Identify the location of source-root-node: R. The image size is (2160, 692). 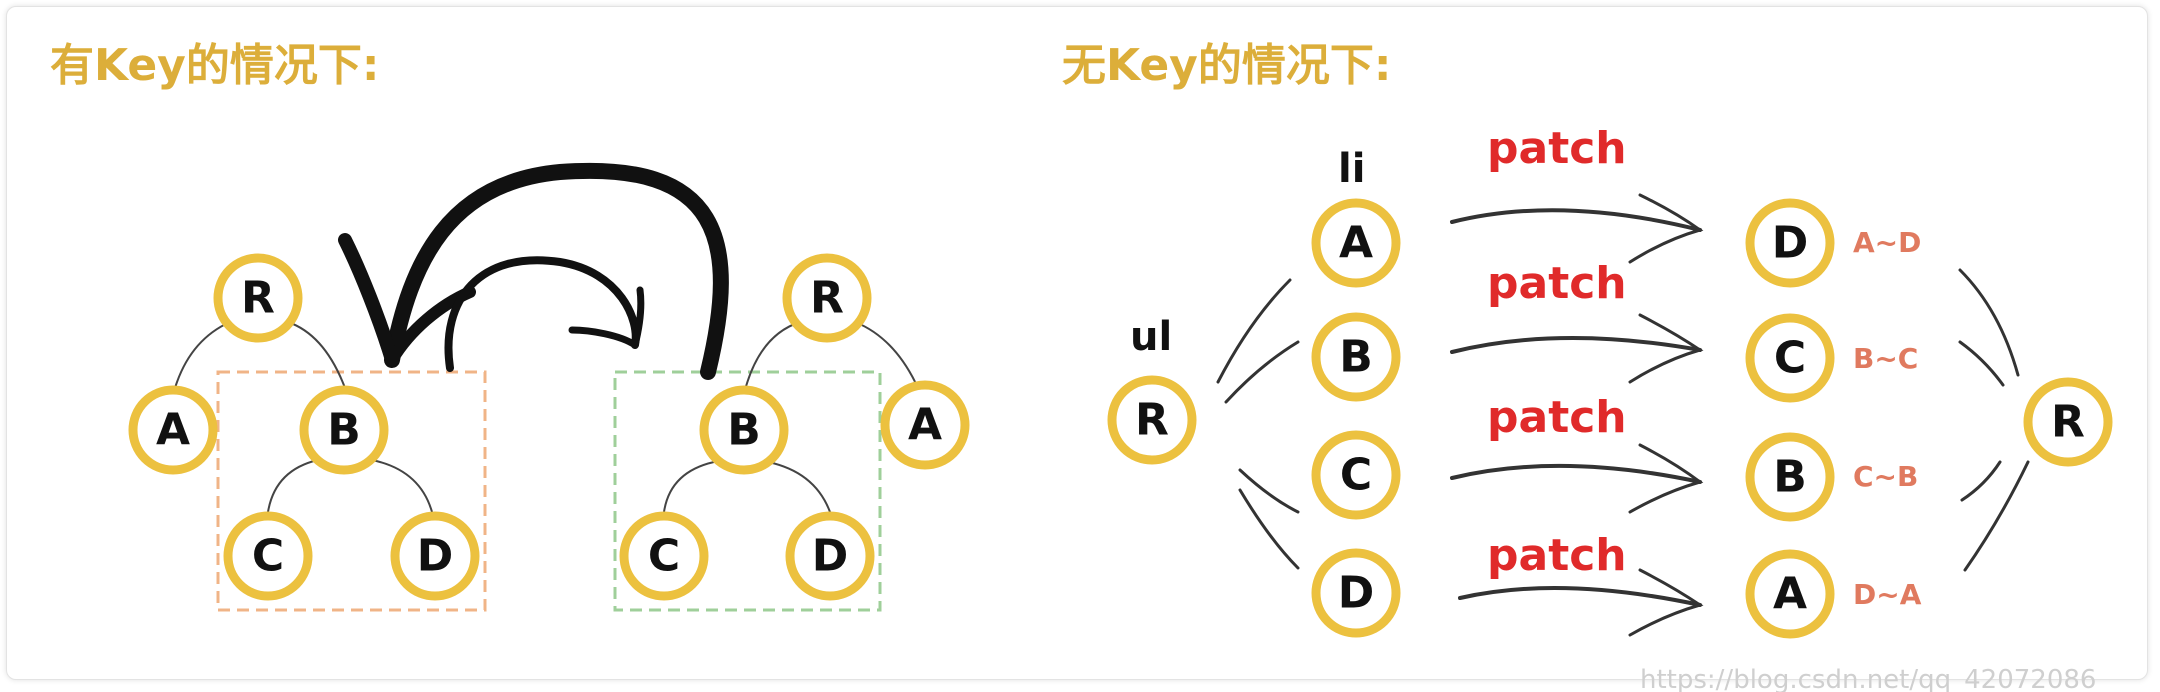
(1152, 420).